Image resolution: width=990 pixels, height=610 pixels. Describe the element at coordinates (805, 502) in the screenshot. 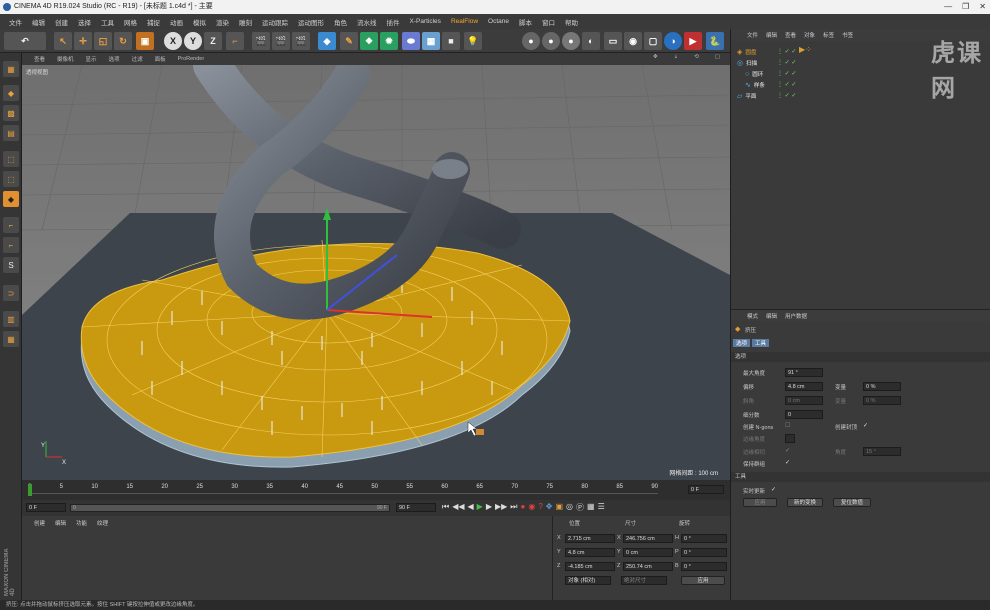

I see `new-transform-button: 新的变换` at that location.